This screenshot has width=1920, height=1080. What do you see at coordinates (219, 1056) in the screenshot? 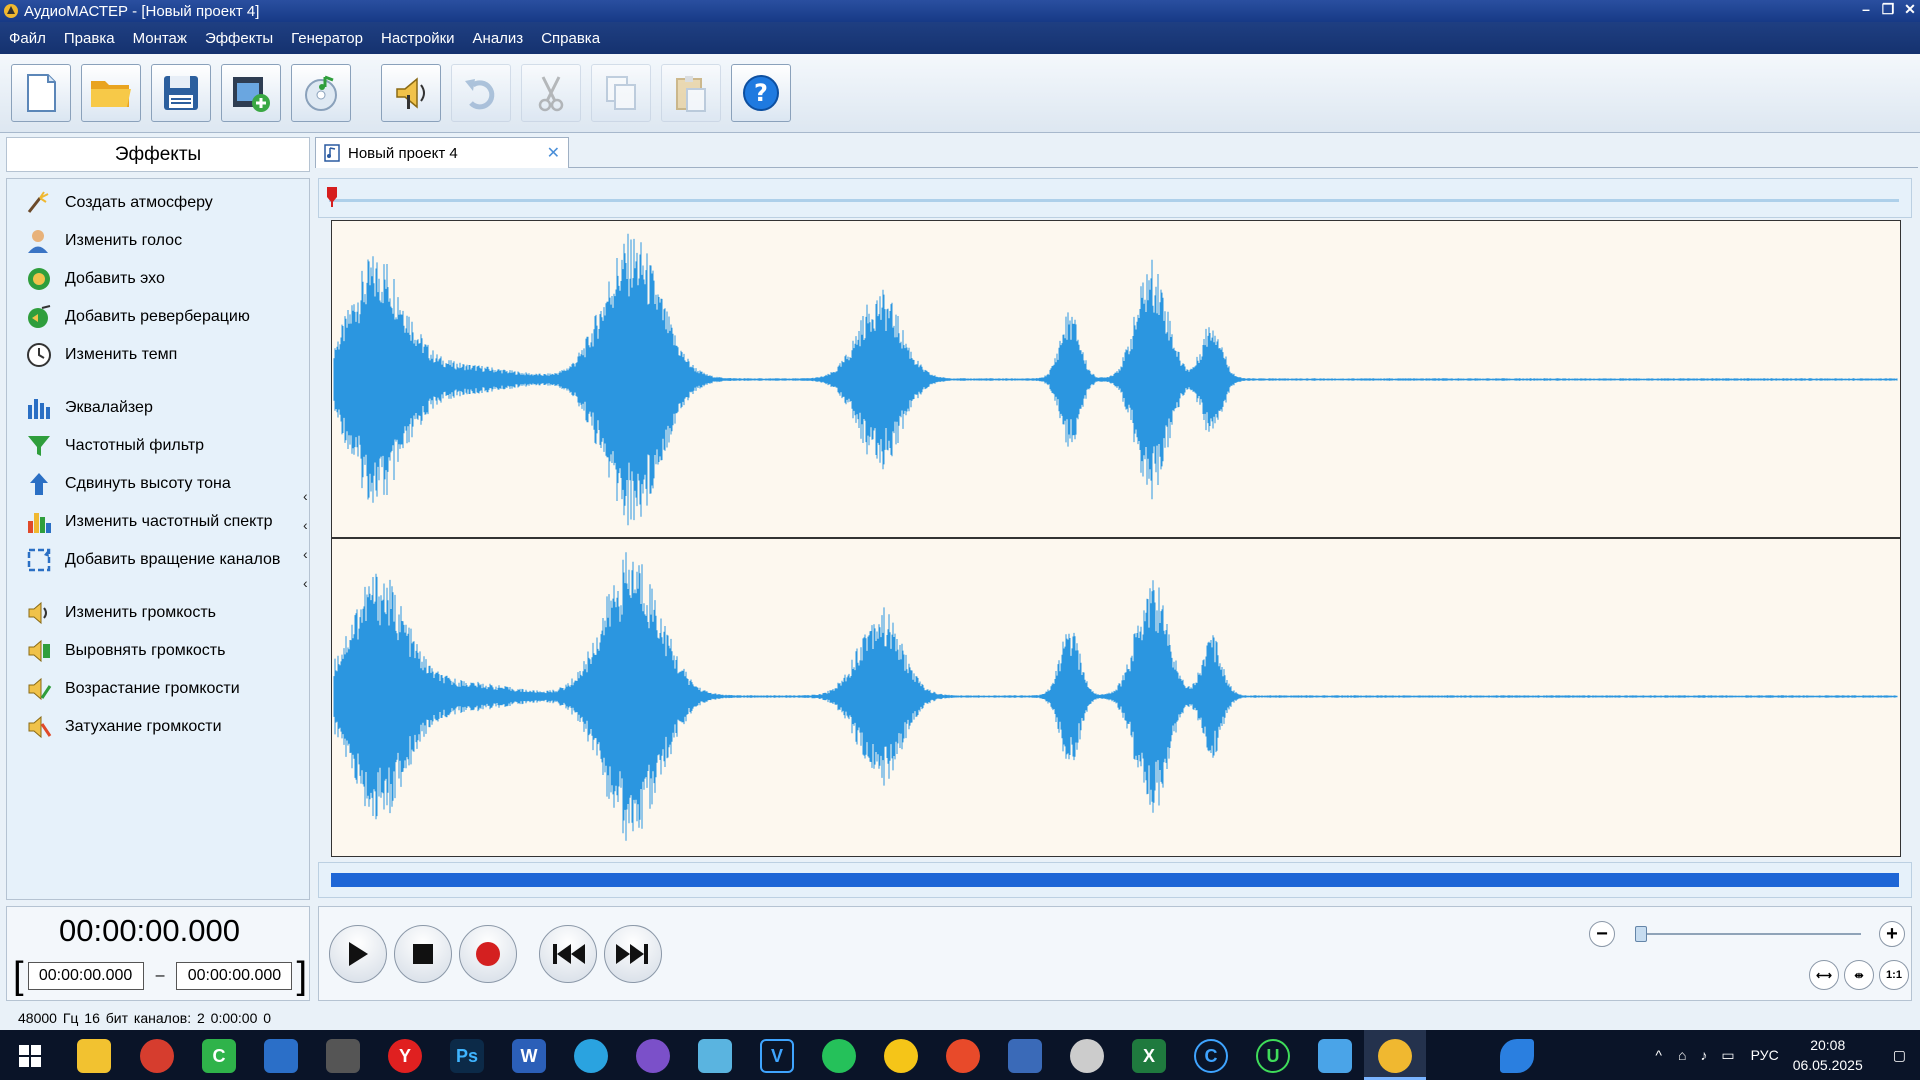
I see `green-app-icon: C` at bounding box center [219, 1056].